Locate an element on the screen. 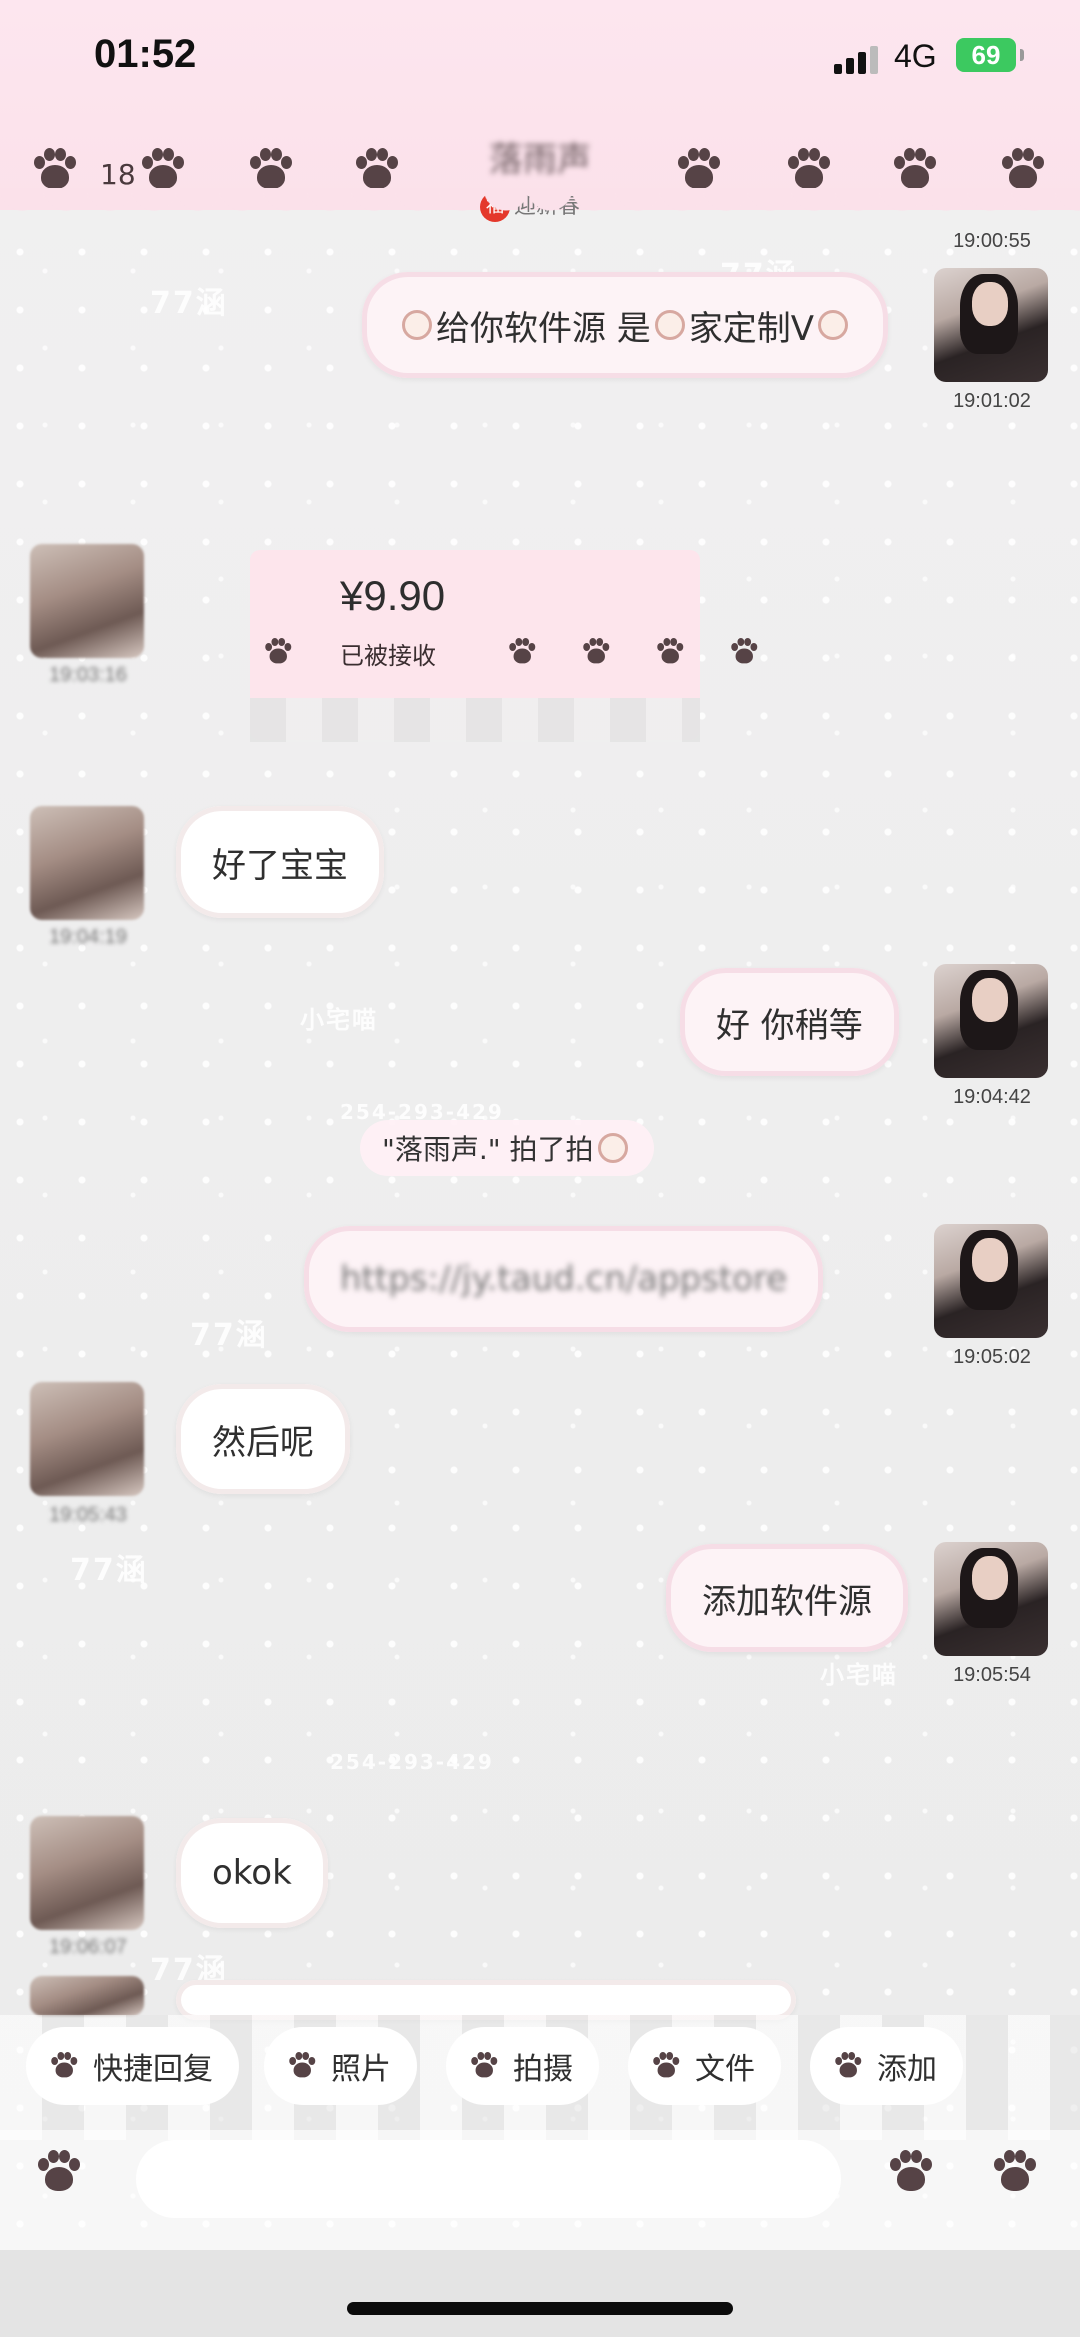 This screenshot has width=1080, height=2337. message-bubble: okok is located at coordinates (252, 1873).